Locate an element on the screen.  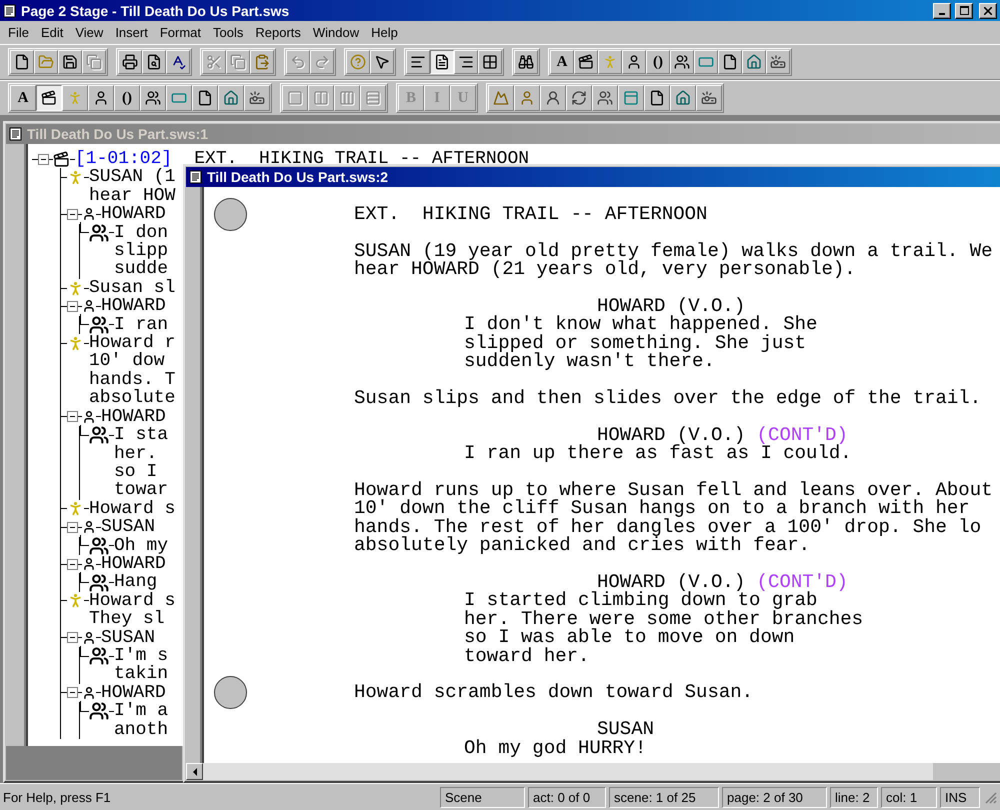
magnifier-page-icon is located at coordinates (154, 62).